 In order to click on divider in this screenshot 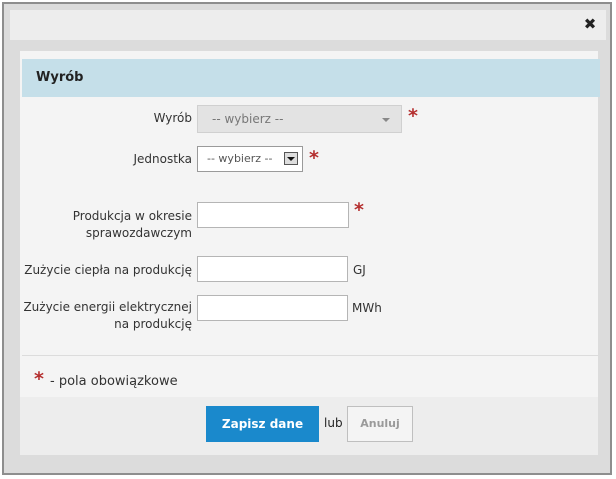, I will do `click(310, 355)`.